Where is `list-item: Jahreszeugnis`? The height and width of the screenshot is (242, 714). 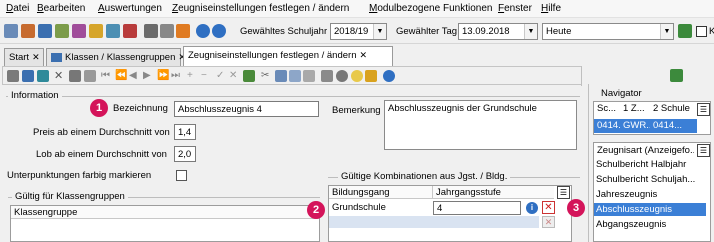
list-item: Jahreszeugnis is located at coordinates (650, 194).